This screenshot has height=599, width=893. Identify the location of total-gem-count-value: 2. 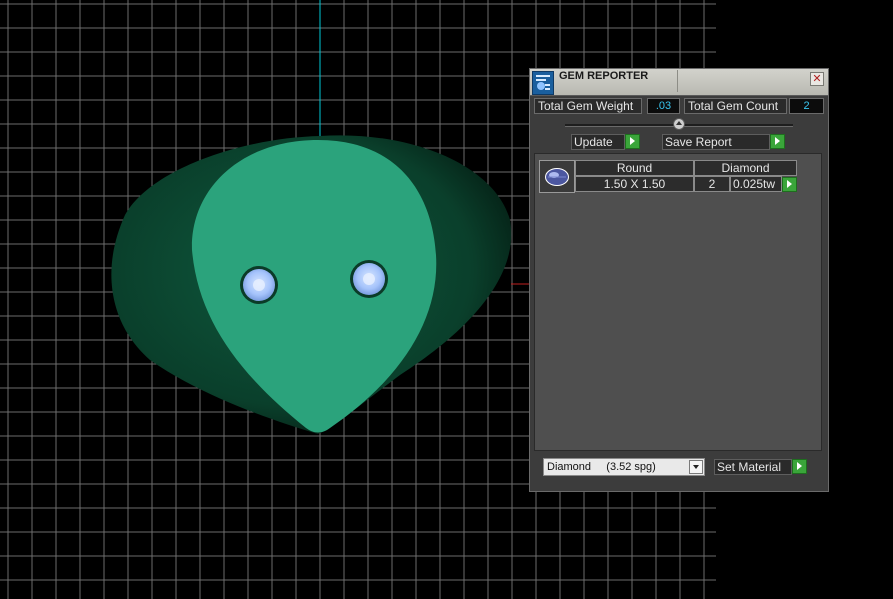
(806, 106).